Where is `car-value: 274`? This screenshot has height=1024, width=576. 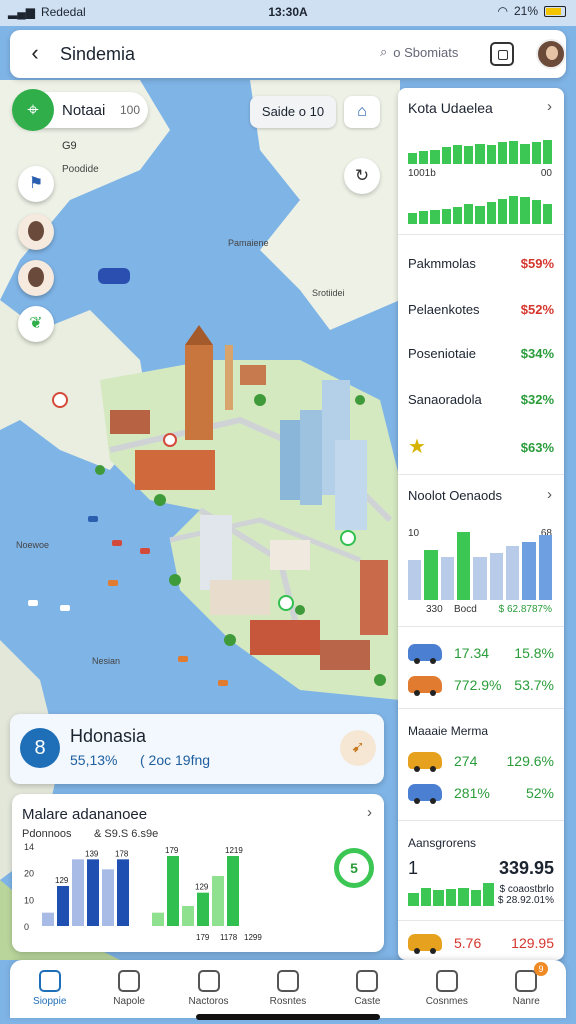
car-value: 274 is located at coordinates (466, 760).